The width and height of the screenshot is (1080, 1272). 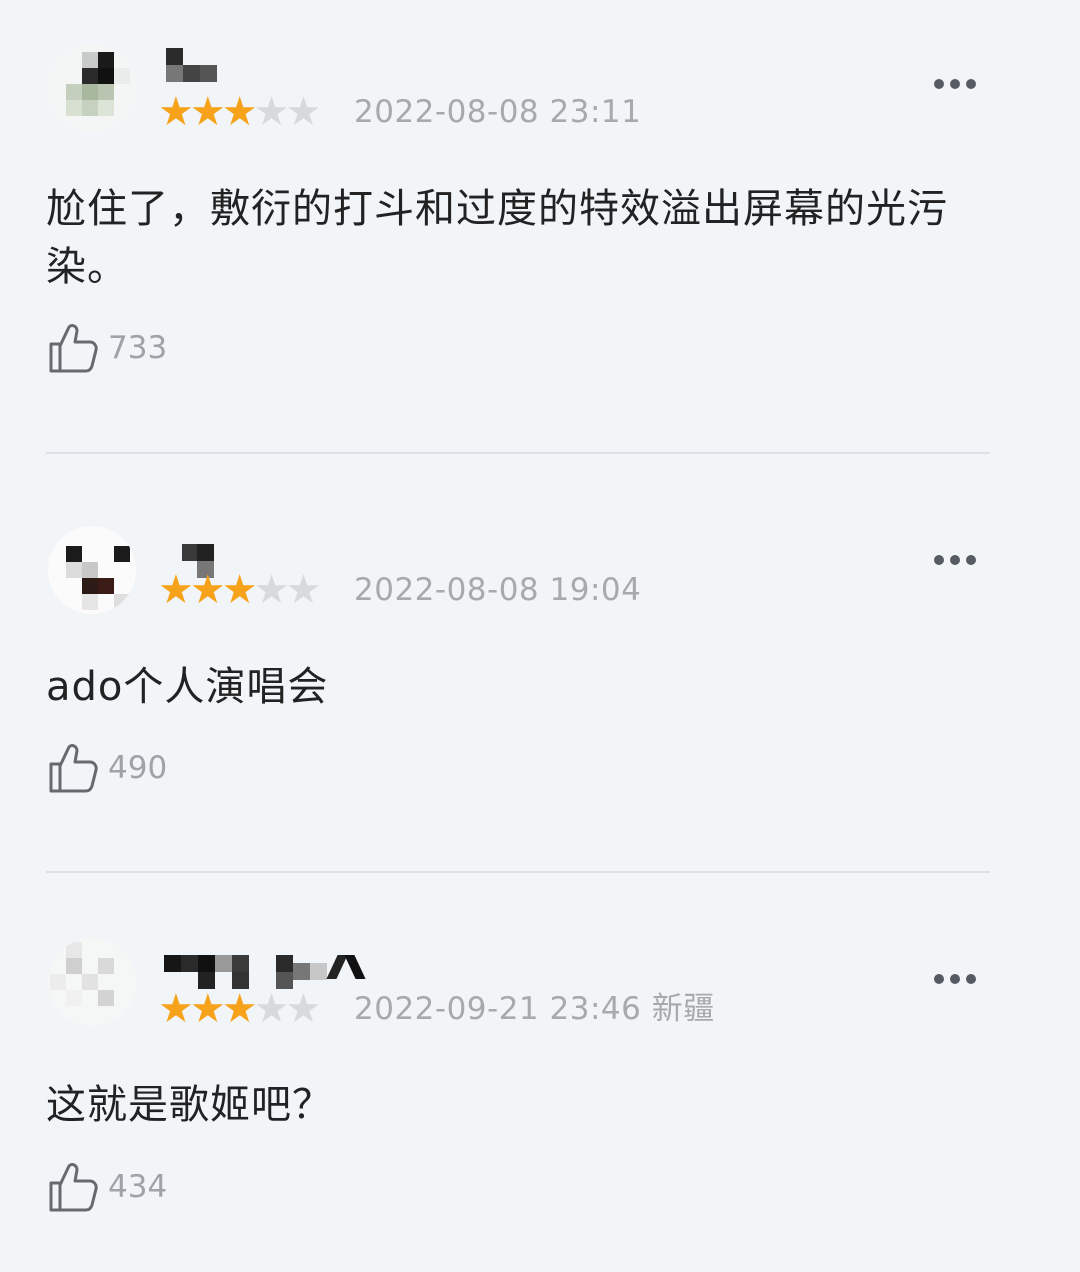 I want to click on like-button: 733, so click(x=107, y=348).